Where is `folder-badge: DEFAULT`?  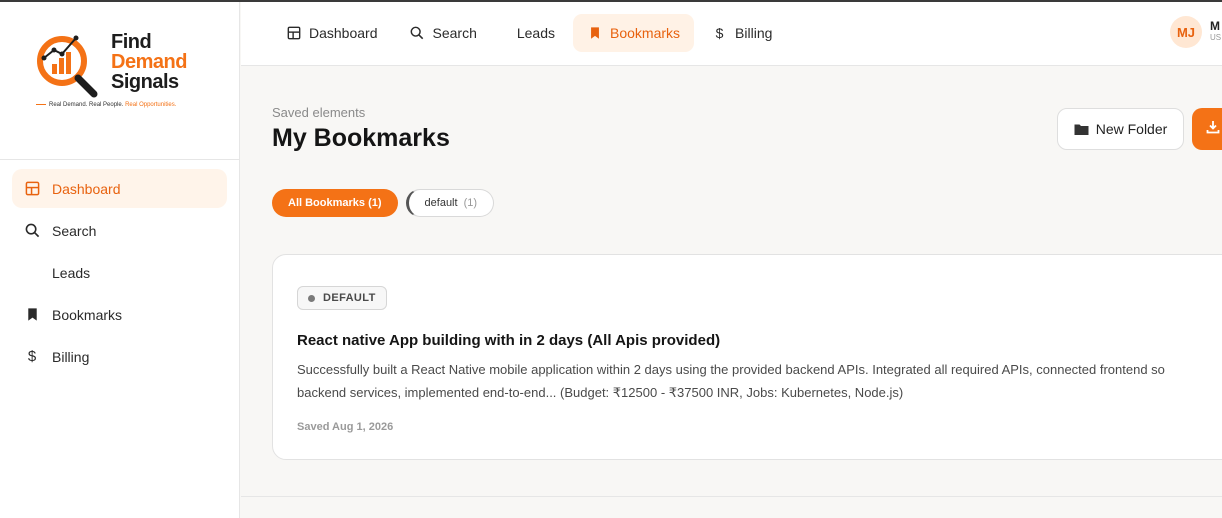 folder-badge: DEFAULT is located at coordinates (342, 298).